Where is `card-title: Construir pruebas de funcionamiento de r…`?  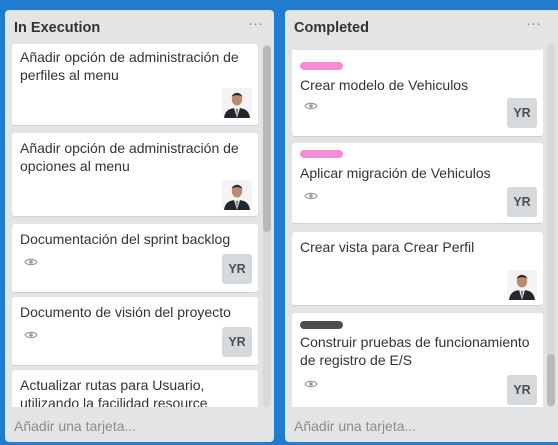 card-title: Construir pruebas de funcionamiento de r… is located at coordinates (415, 351).